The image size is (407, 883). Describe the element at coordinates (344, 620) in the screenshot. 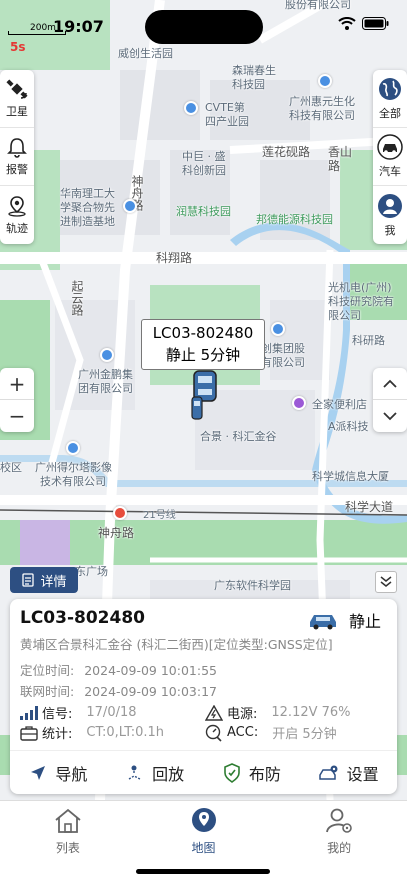

I see `vehicle-status: 静止` at that location.